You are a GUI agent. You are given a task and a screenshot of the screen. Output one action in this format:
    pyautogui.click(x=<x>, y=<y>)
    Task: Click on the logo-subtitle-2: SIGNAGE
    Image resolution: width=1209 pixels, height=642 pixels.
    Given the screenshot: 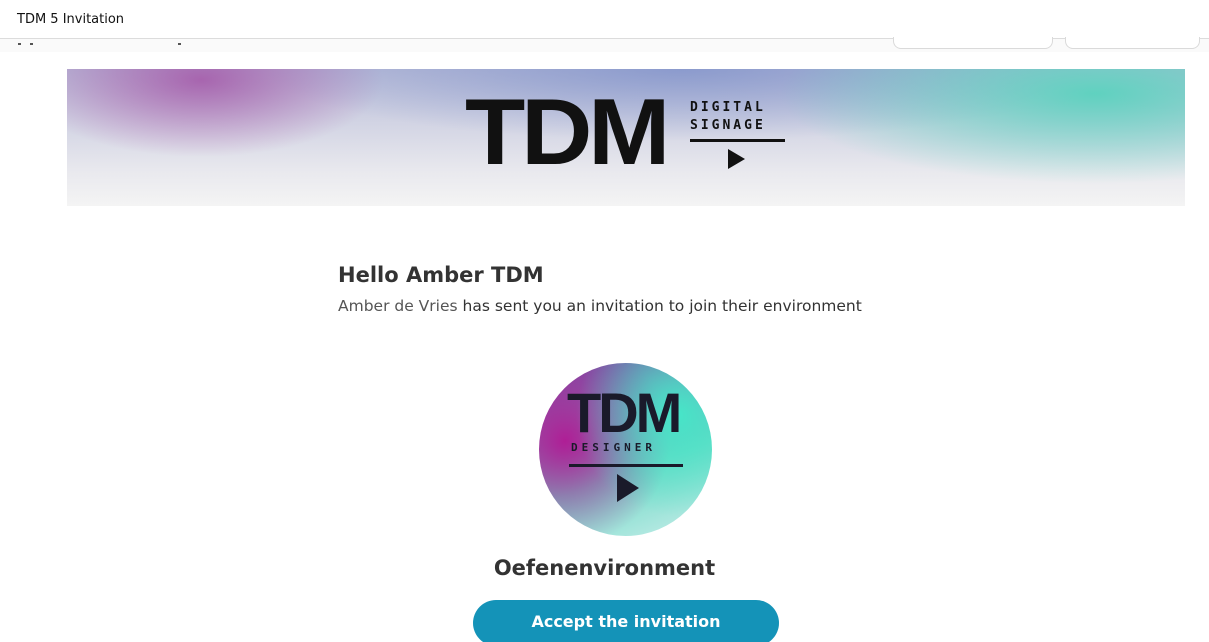 What is the action you would take?
    pyautogui.click(x=728, y=125)
    